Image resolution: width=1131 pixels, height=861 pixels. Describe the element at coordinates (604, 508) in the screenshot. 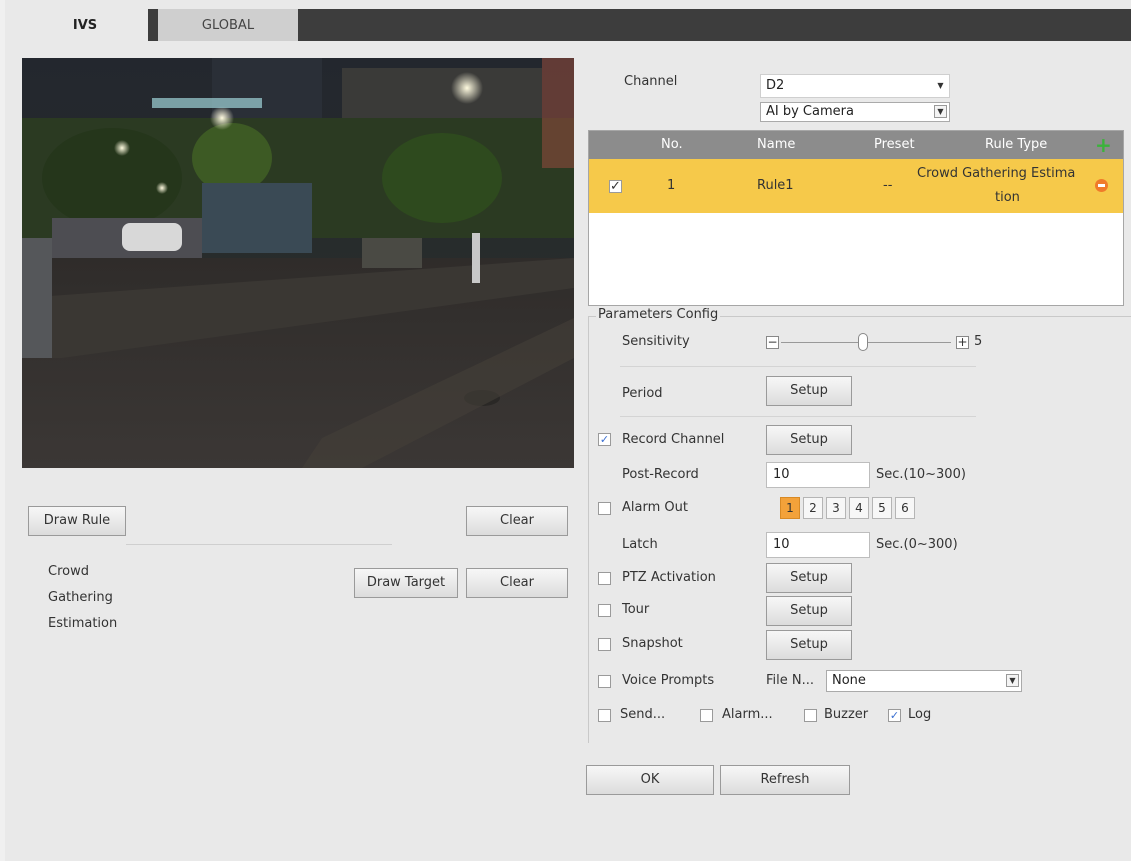

I see `alarm-out-checkbox` at that location.